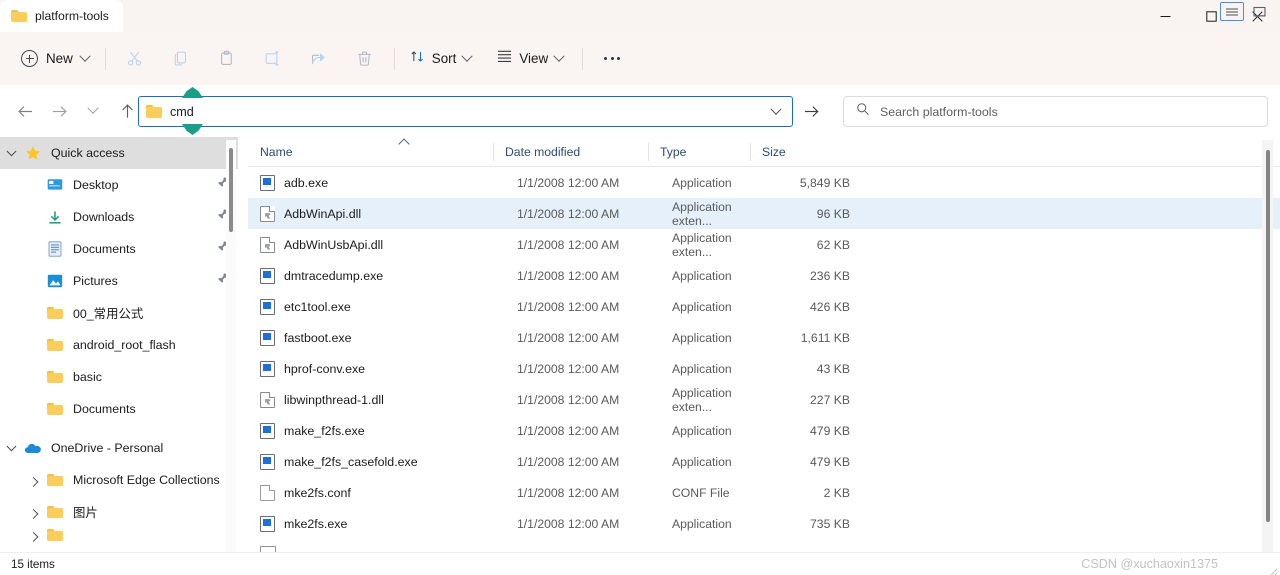  Describe the element at coordinates (534, 58) in the screenshot. I see `view-button-label: View` at that location.